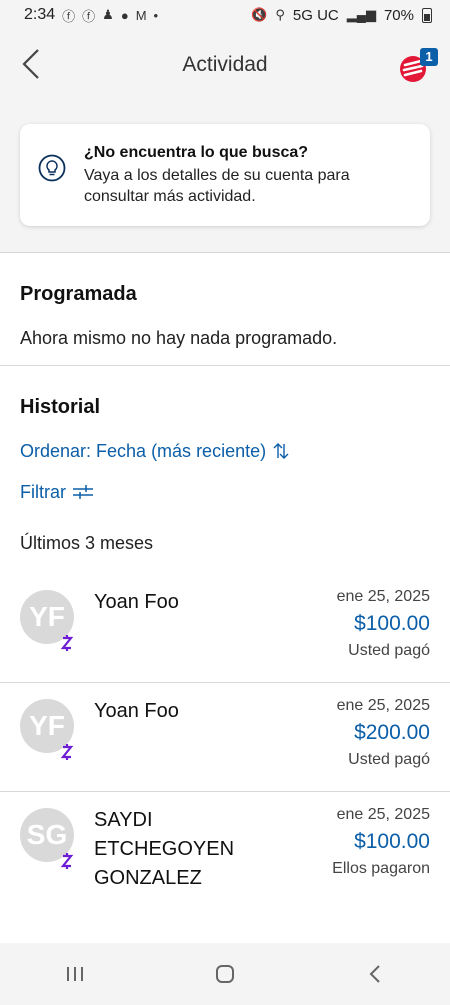  I want to click on app-bar: Actividad 1, so click(225, 65).